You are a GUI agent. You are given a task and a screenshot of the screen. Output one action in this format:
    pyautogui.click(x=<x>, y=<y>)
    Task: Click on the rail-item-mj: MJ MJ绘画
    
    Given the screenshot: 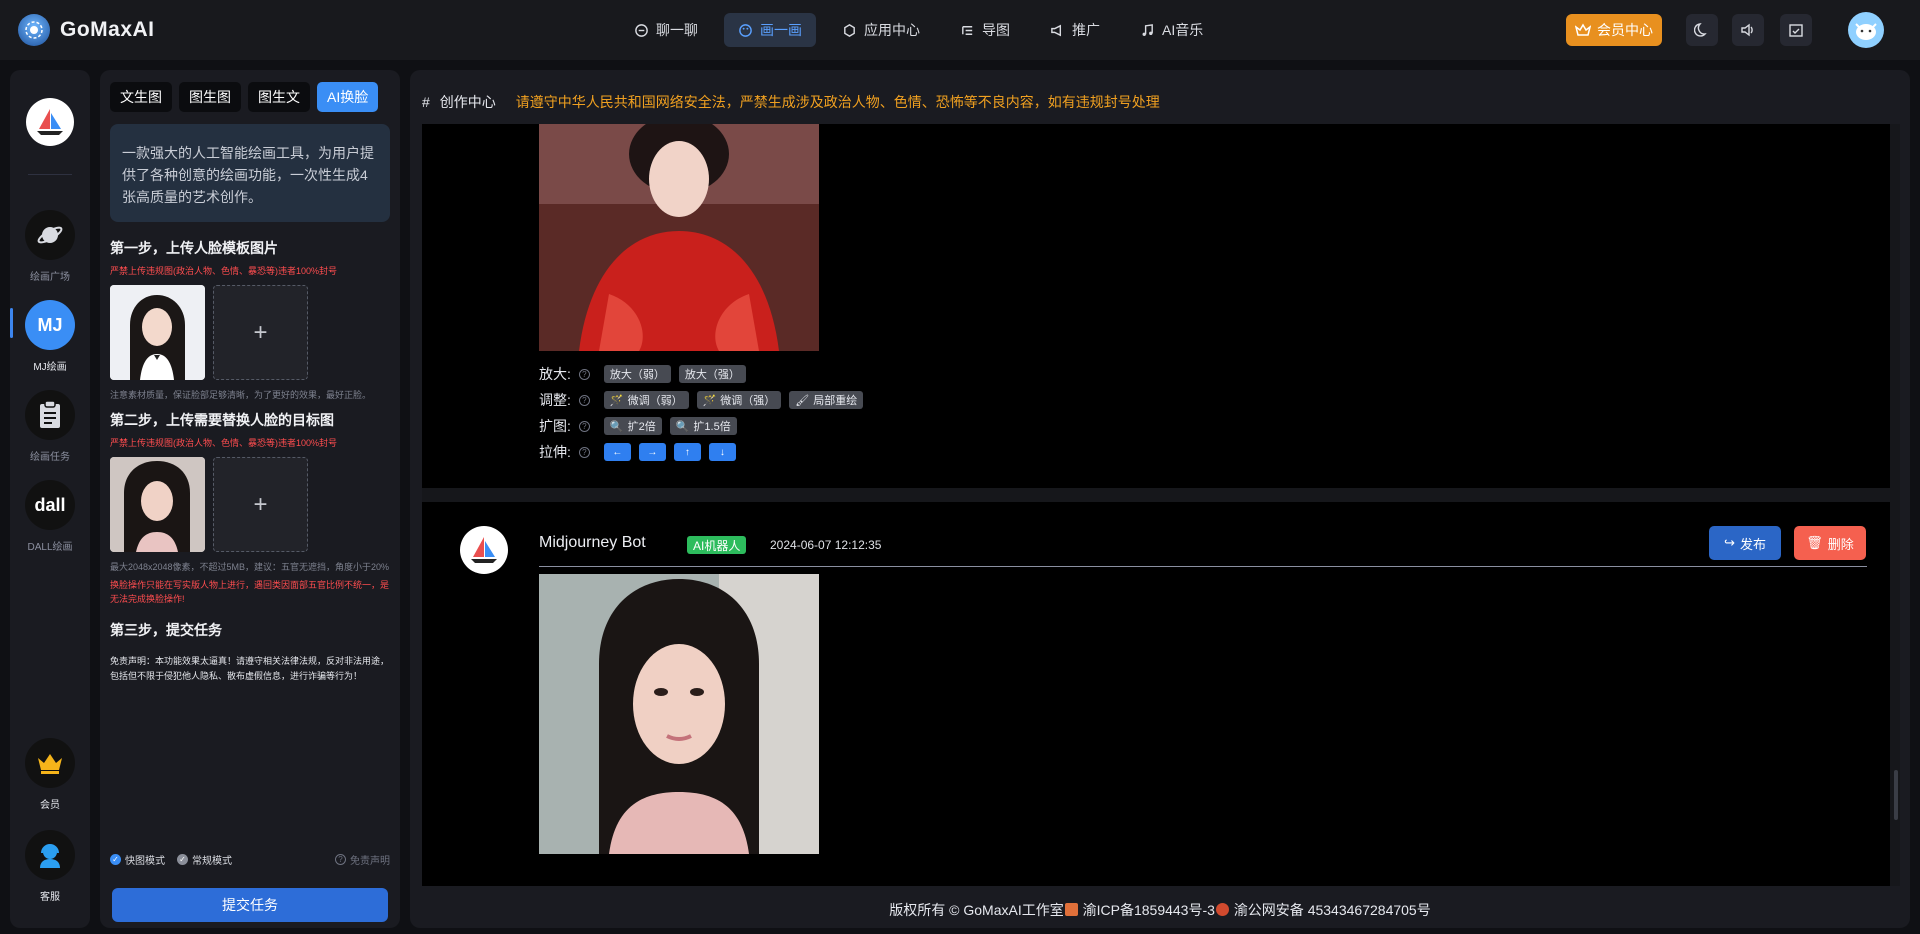 What is the action you would take?
    pyautogui.click(x=50, y=336)
    